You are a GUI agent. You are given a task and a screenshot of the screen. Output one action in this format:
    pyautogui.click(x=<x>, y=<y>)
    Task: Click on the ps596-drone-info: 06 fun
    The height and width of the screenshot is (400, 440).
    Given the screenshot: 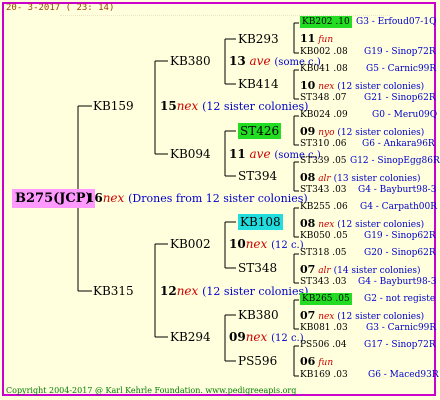 What is the action you would take?
    pyautogui.click(x=316, y=362)
    